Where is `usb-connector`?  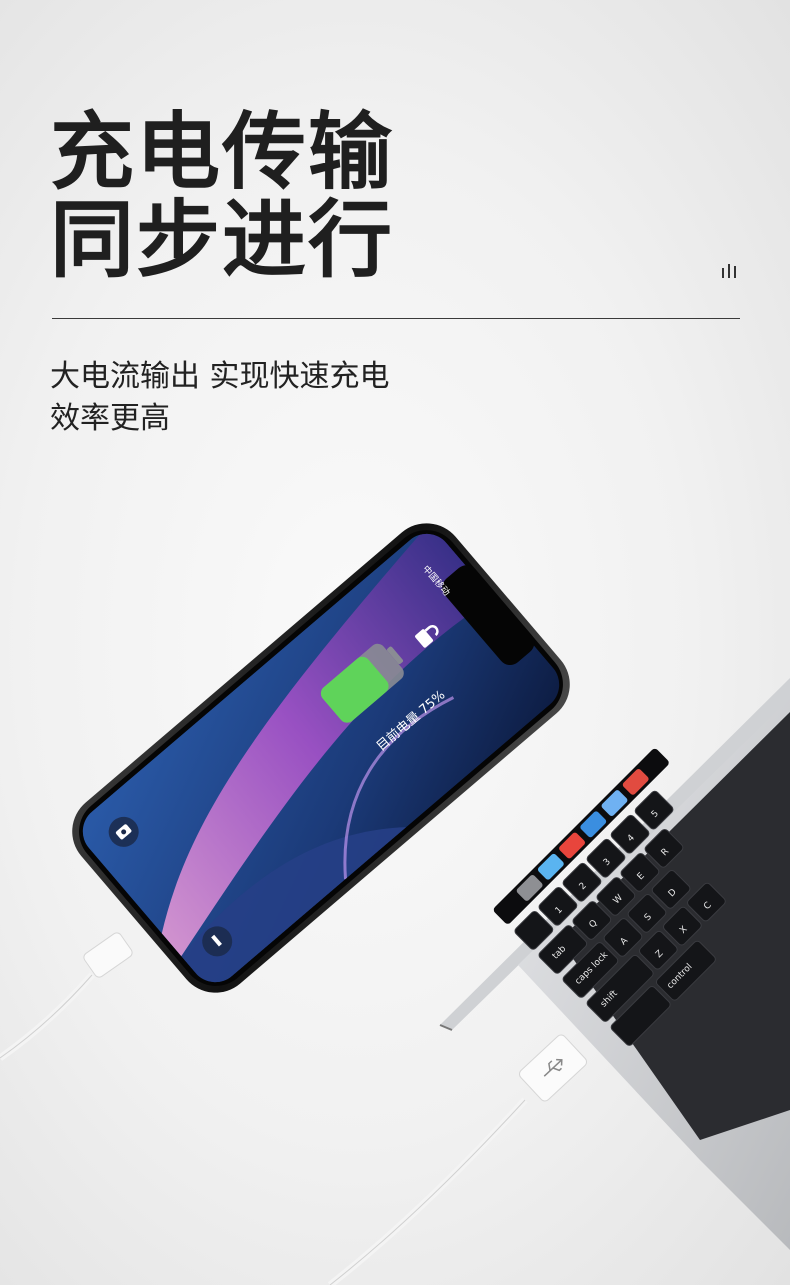
usb-connector is located at coordinates (553, 1068).